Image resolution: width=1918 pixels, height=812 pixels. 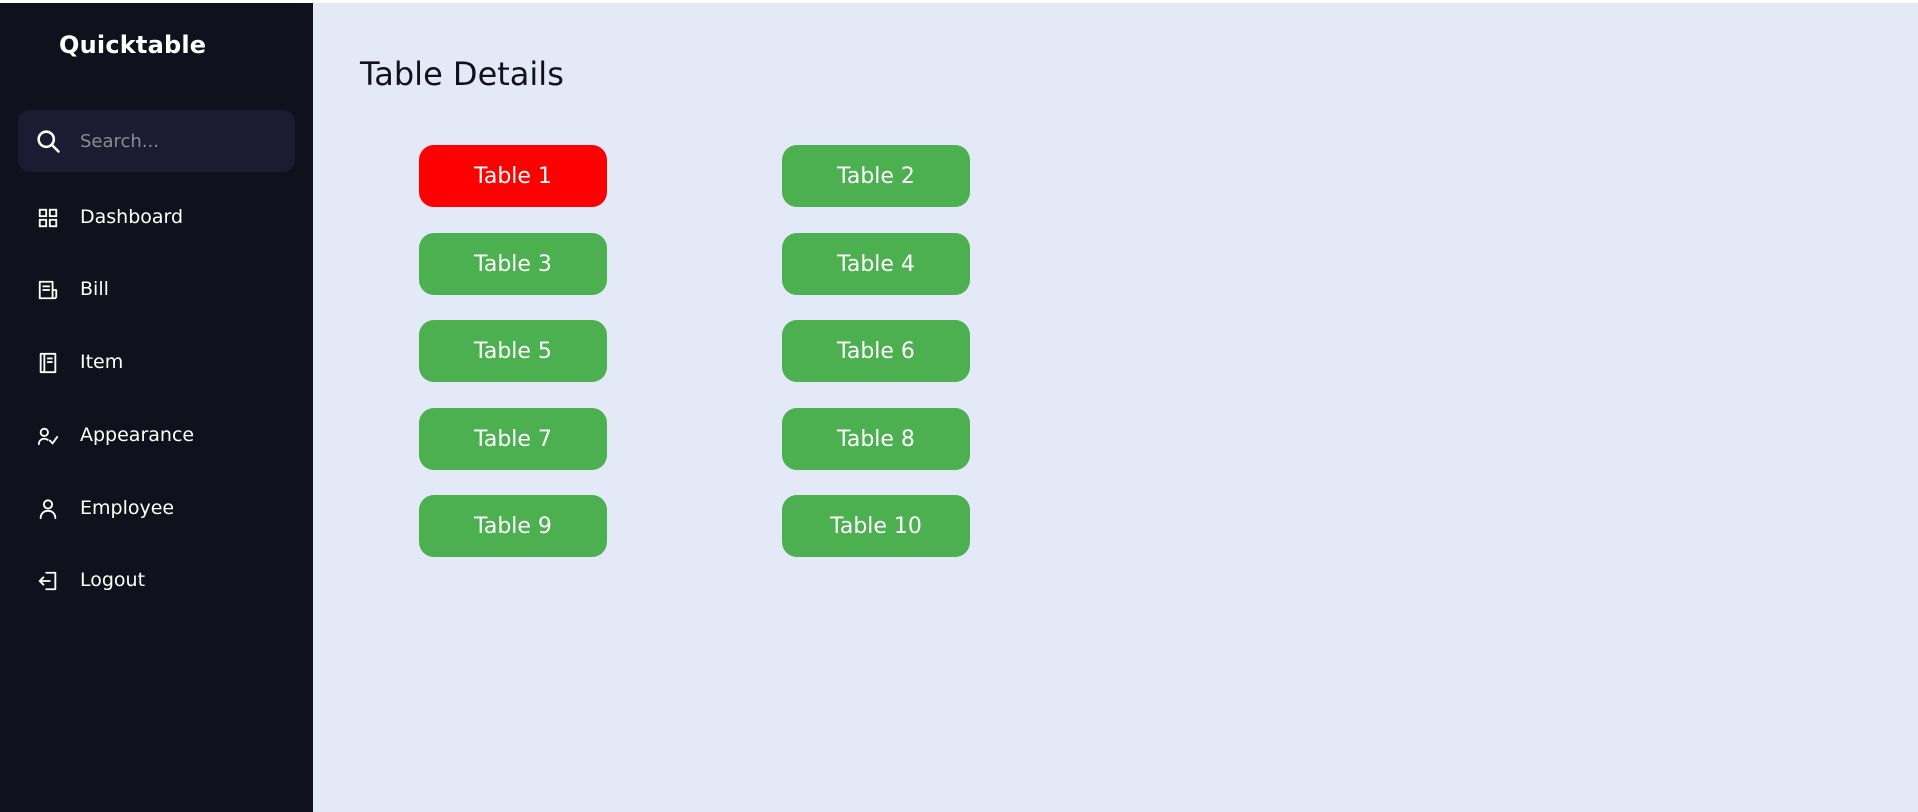 What do you see at coordinates (156, 290) in the screenshot?
I see `sidebar-item-bill: Bill` at bounding box center [156, 290].